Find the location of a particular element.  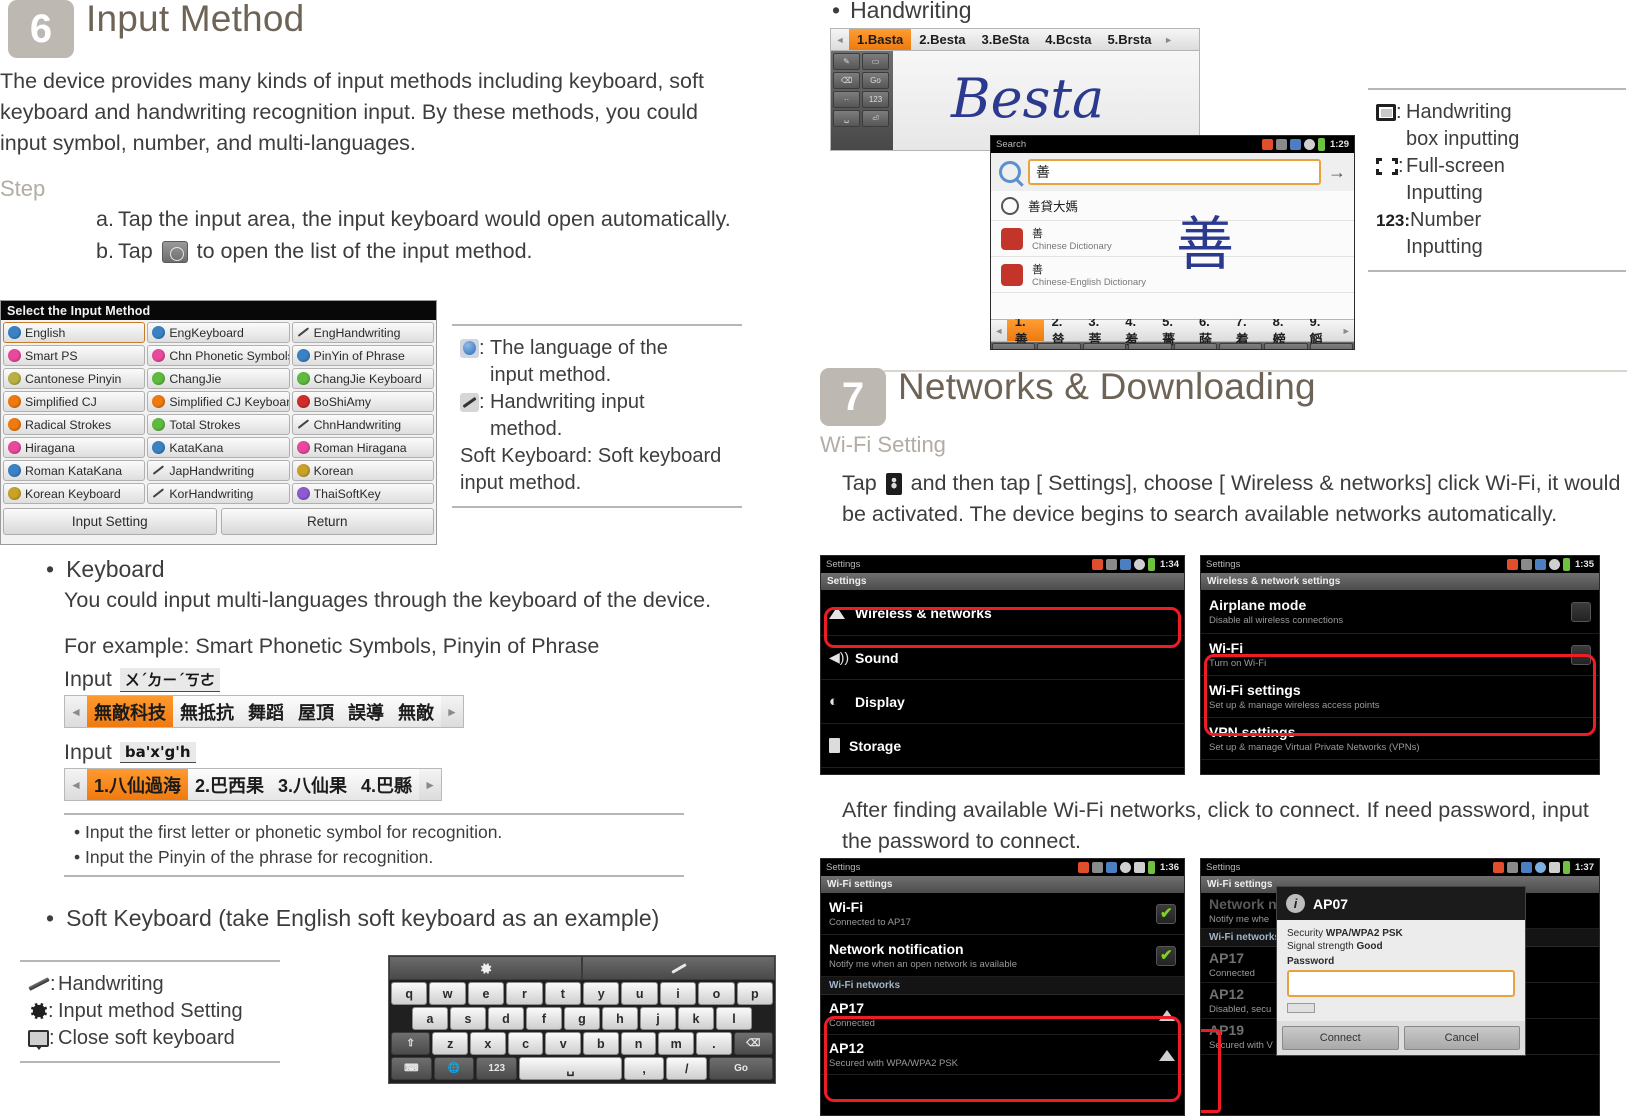

handwriting-candidate-bar: ◄ 1.Basta 2.Besta 3.BeSta 4.Bcsta 5.Brsta ► is located at coordinates (1015, 39).